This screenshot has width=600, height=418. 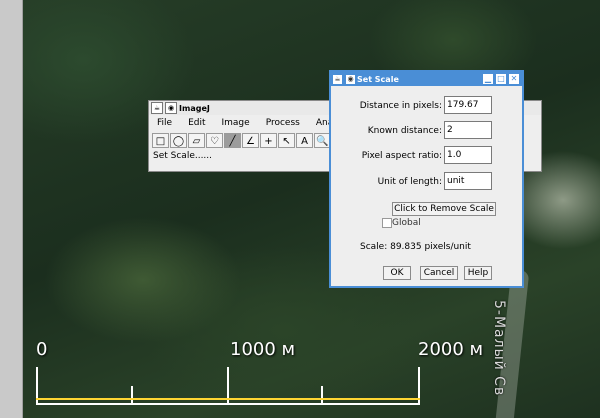 What do you see at coordinates (263, 349) in the screenshot?
I see `scale-label-mid: 1000 м` at bounding box center [263, 349].